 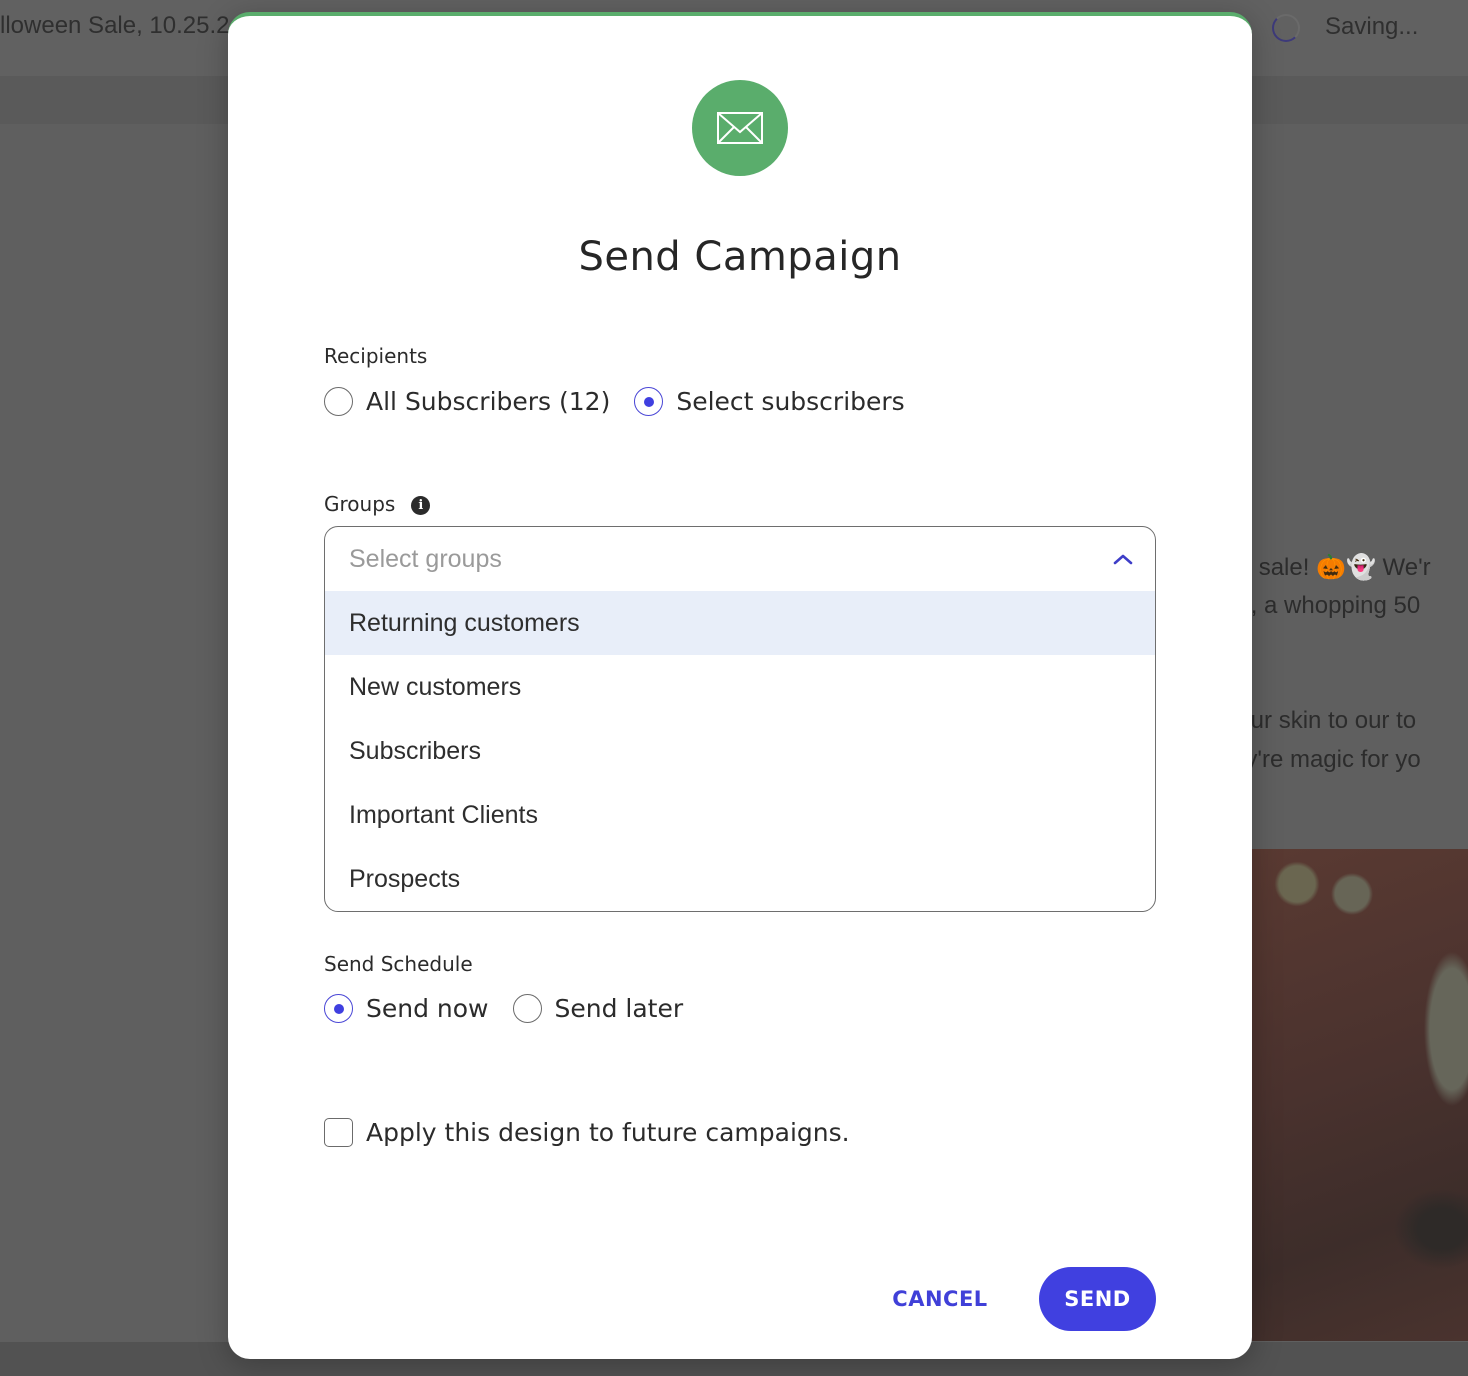 I want to click on radio-label: All Subscribers (12), so click(x=488, y=401).